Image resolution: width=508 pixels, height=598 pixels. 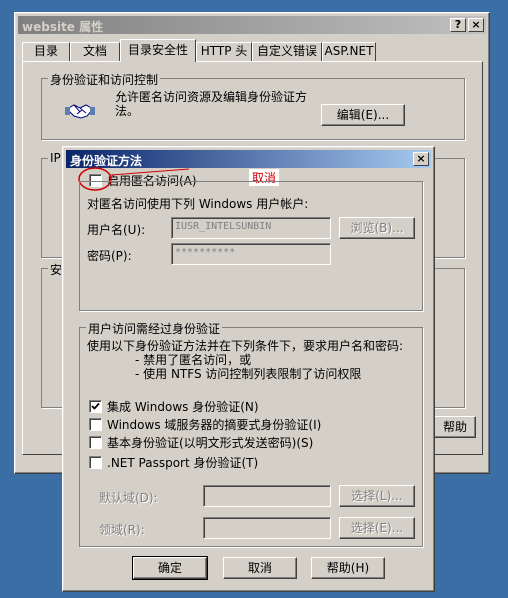 I want to click on auth-condition-ntfs: - 使用 NTFS 访问控制列表限制了访问权限, so click(x=248, y=374).